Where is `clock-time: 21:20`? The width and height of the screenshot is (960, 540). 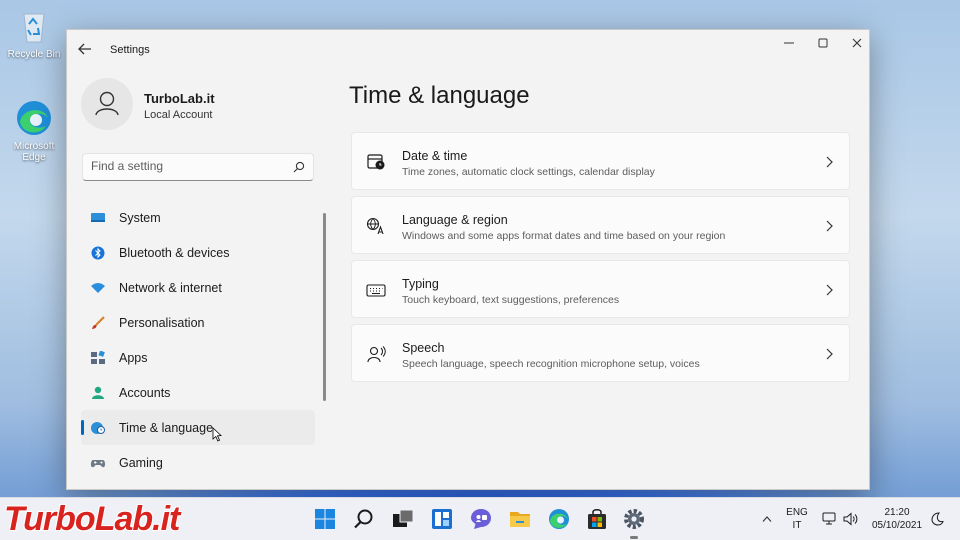
clock-time: 21:20 is located at coordinates (897, 512).